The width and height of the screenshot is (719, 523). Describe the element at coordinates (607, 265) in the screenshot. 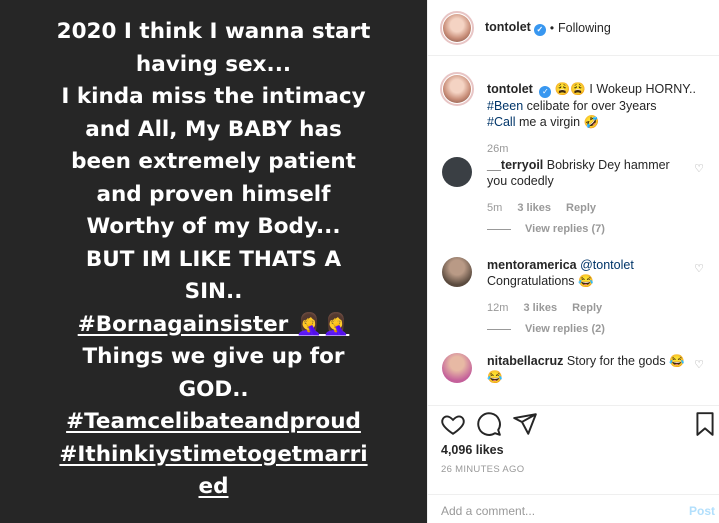

I see `mention-link: @tontolet` at that location.